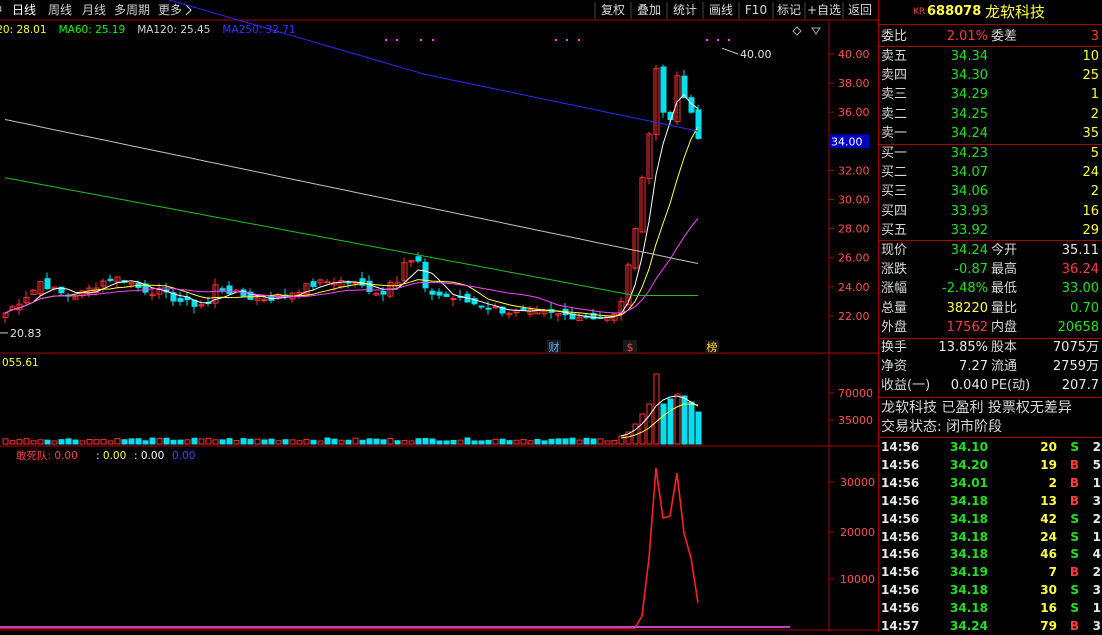 The image size is (1102, 635). Describe the element at coordinates (990, 270) in the screenshot. I see `quote-row: 涨跌 -0.87 最高 36.24` at that location.